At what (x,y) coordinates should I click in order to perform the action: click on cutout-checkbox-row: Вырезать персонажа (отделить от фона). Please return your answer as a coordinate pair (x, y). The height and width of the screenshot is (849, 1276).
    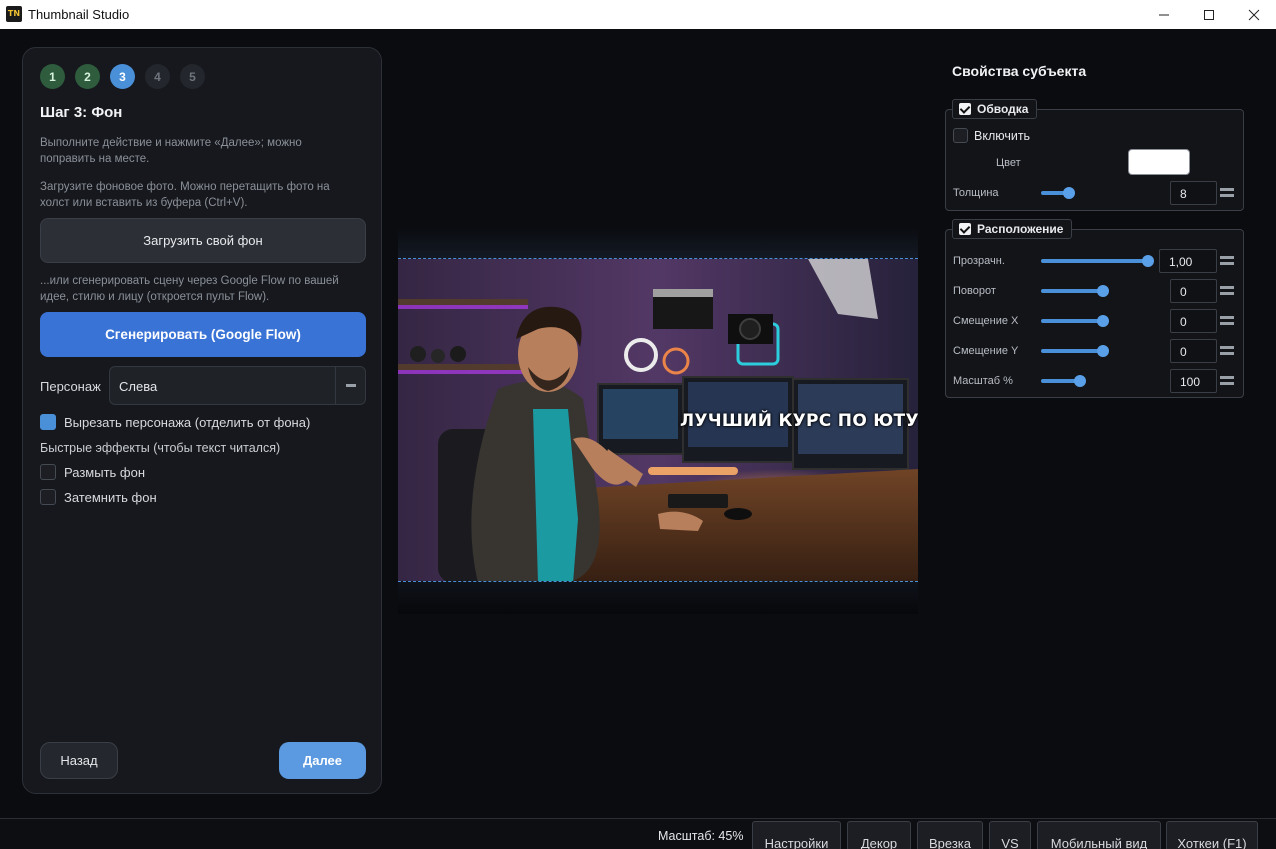
    Looking at the image, I should click on (175, 422).